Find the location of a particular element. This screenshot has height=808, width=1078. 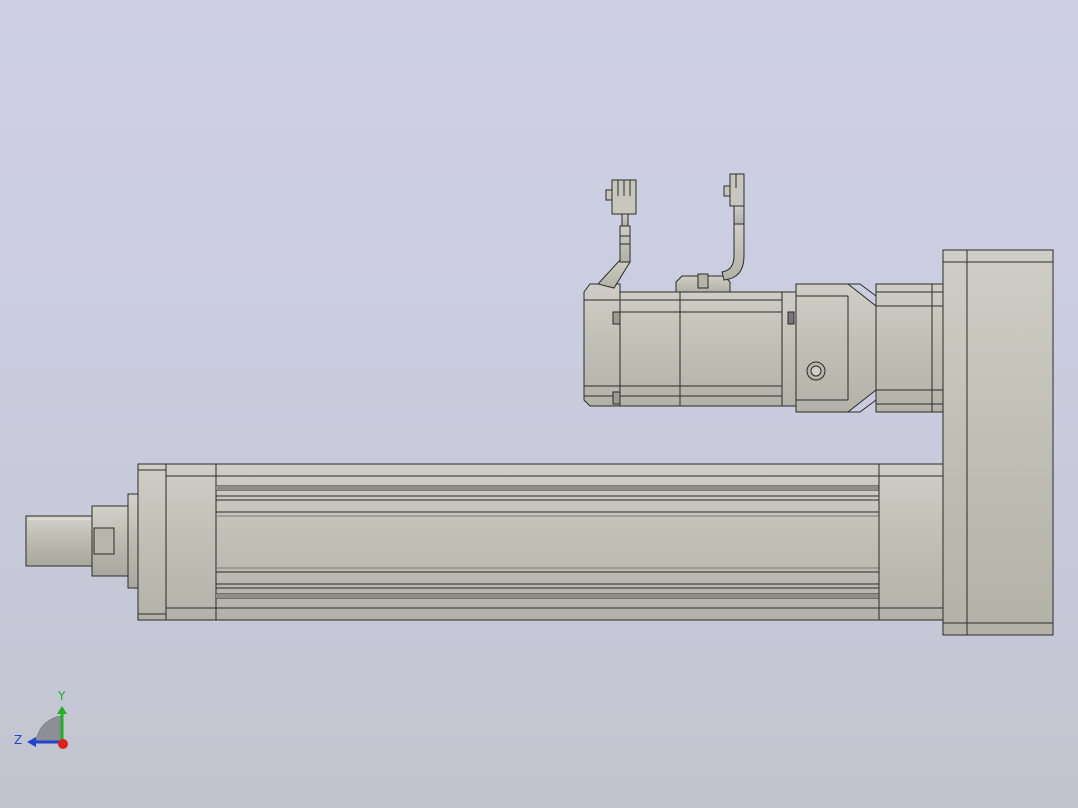

motor-adapter-housing is located at coordinates (998, 442).